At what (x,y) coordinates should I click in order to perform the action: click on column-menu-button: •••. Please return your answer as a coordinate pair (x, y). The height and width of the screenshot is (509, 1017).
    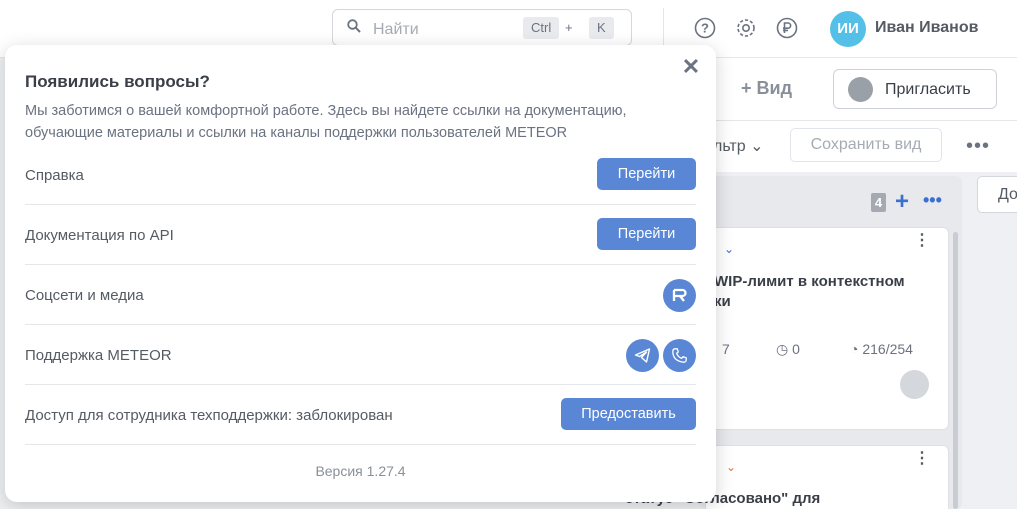
    Looking at the image, I should click on (932, 200).